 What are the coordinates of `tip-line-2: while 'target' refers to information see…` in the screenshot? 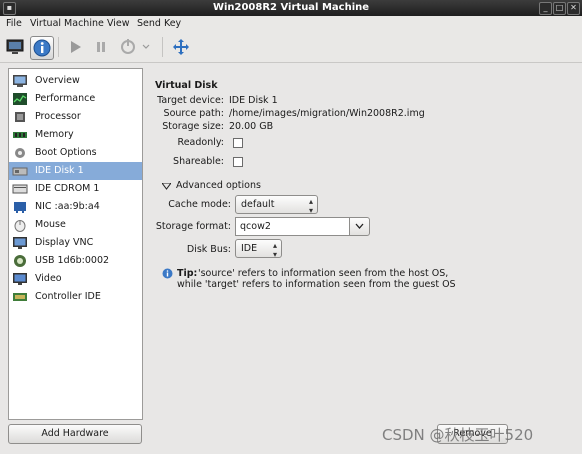 It's located at (316, 284).